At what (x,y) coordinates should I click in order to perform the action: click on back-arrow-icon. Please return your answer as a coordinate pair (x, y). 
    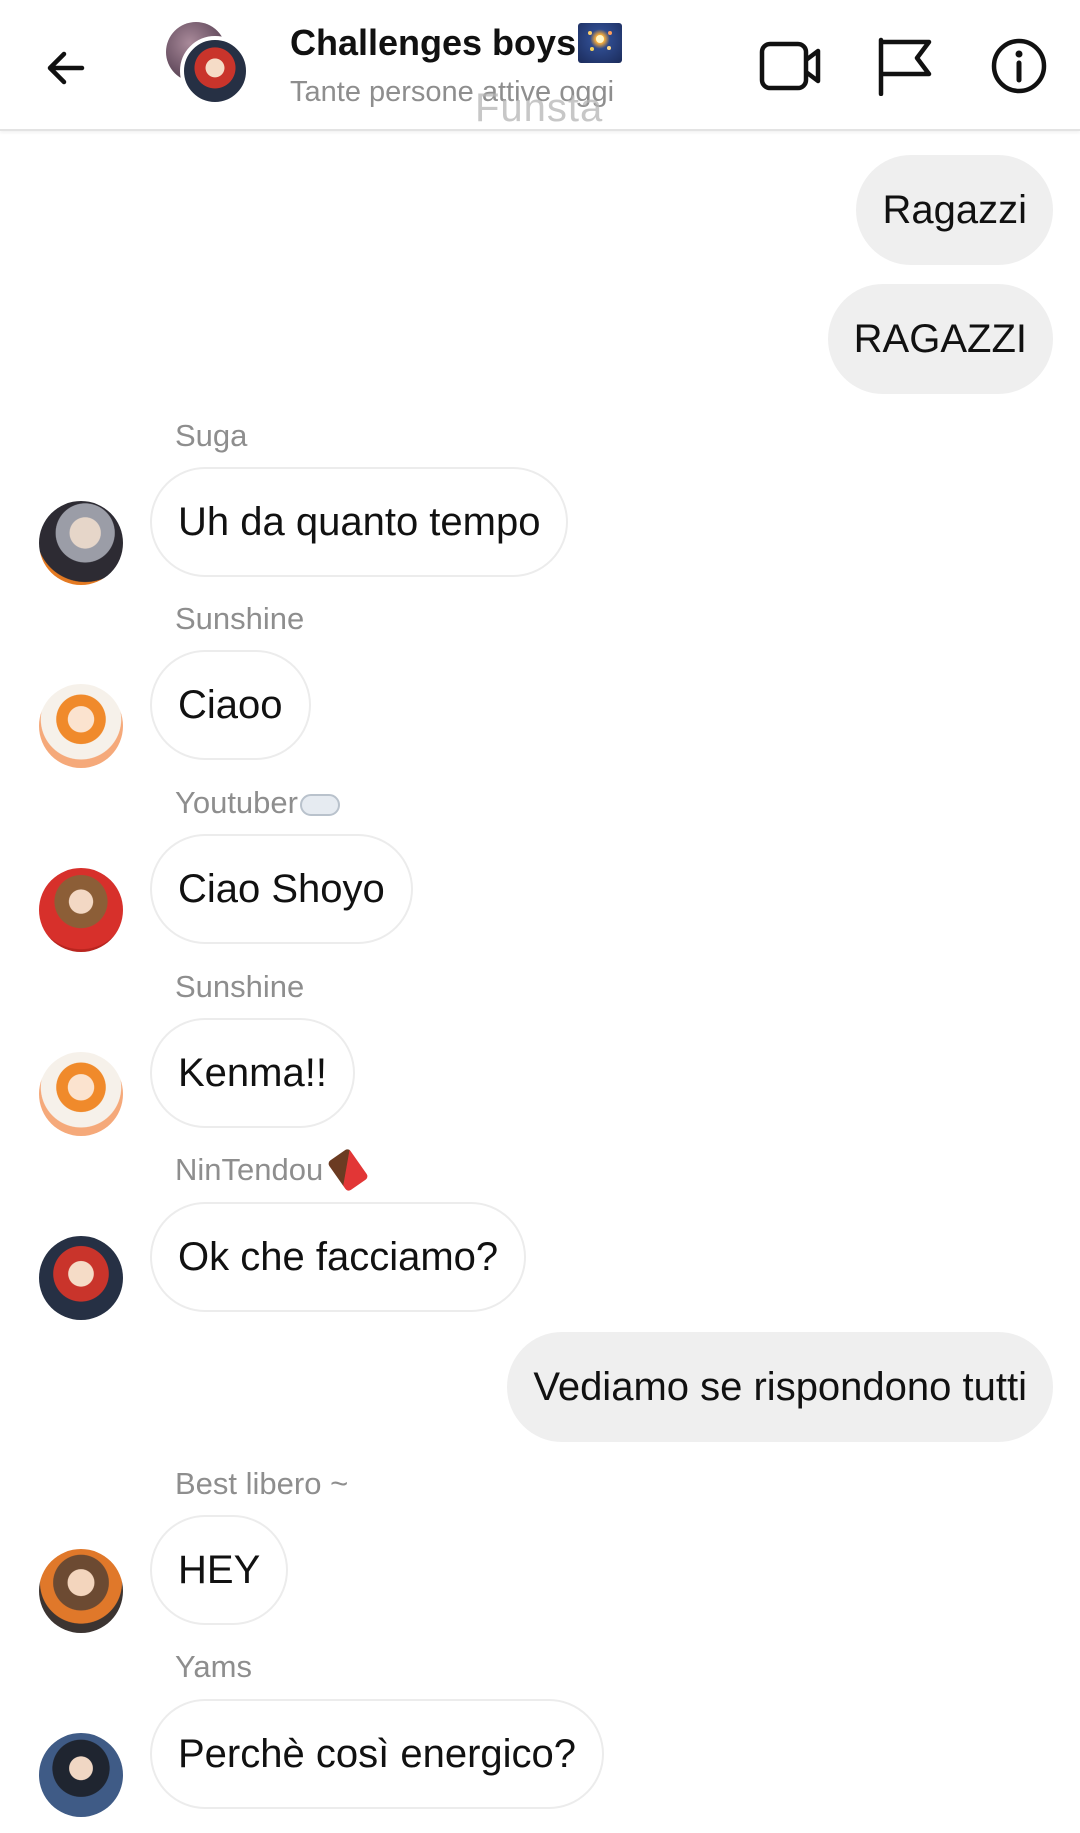
    Looking at the image, I should click on (66, 68).